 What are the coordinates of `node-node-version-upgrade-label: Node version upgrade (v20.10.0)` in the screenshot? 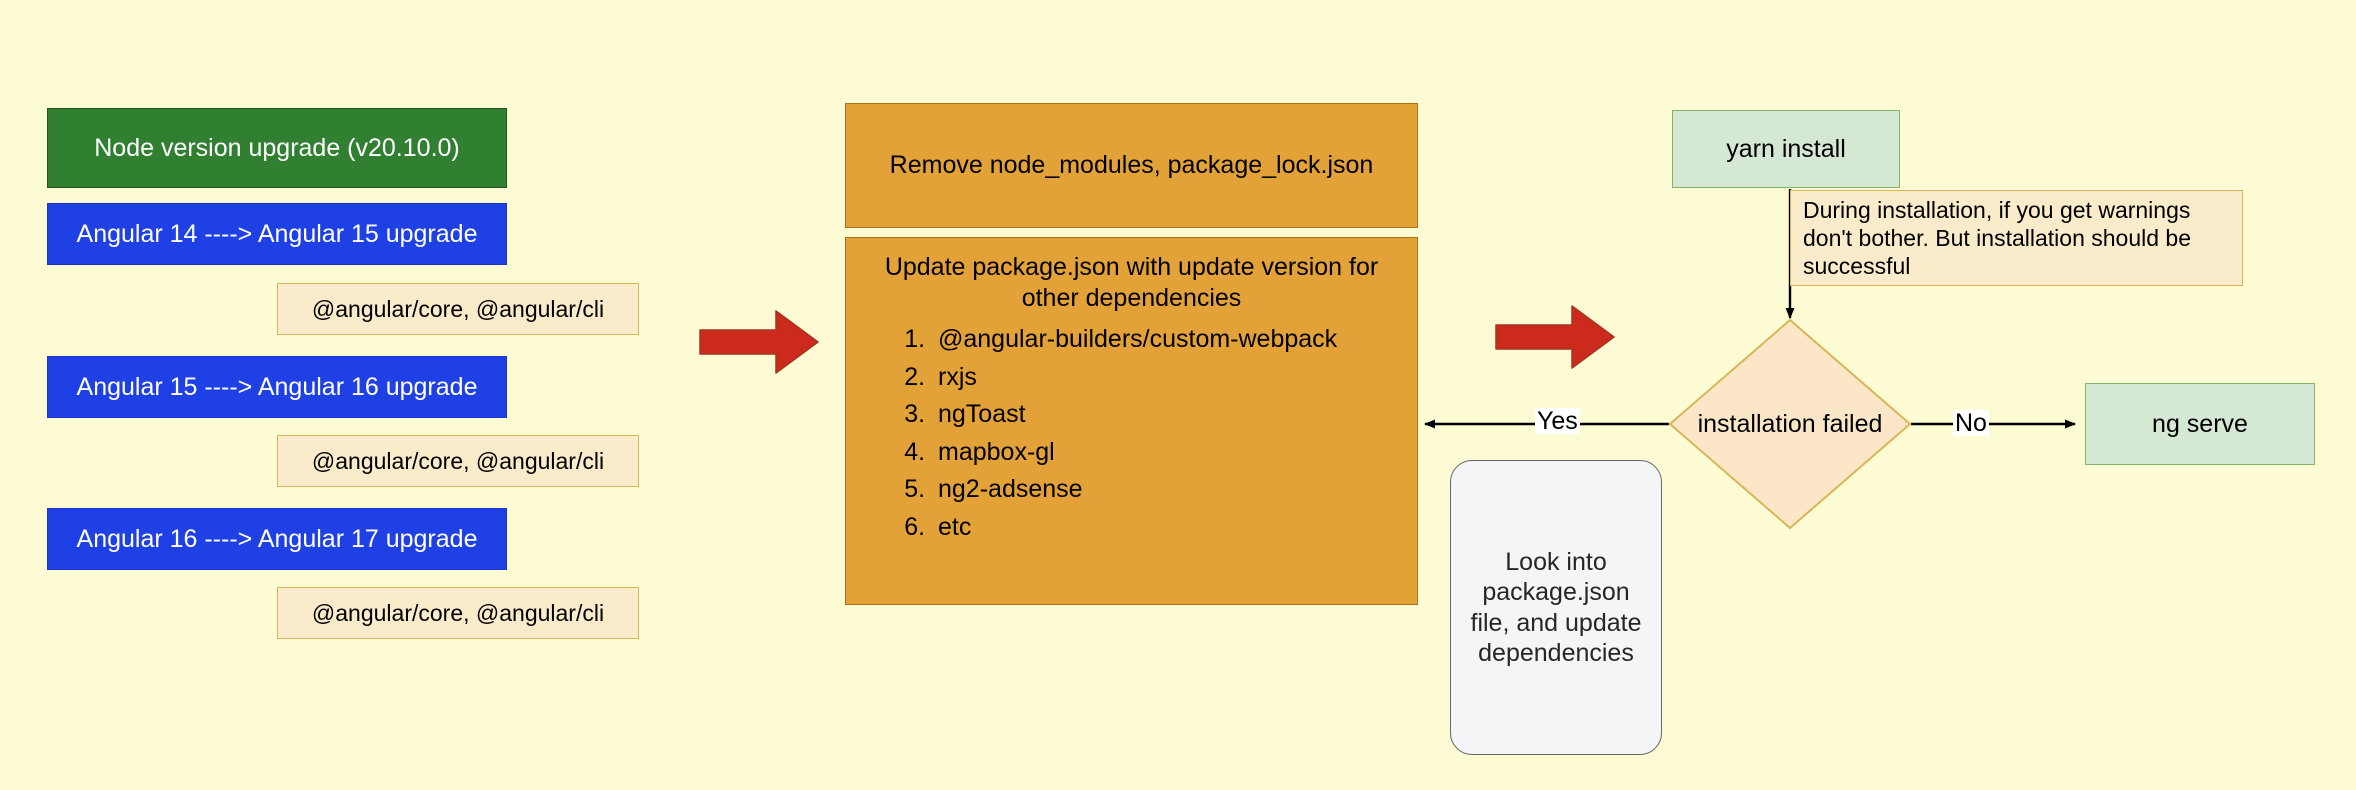 It's located at (277, 147).